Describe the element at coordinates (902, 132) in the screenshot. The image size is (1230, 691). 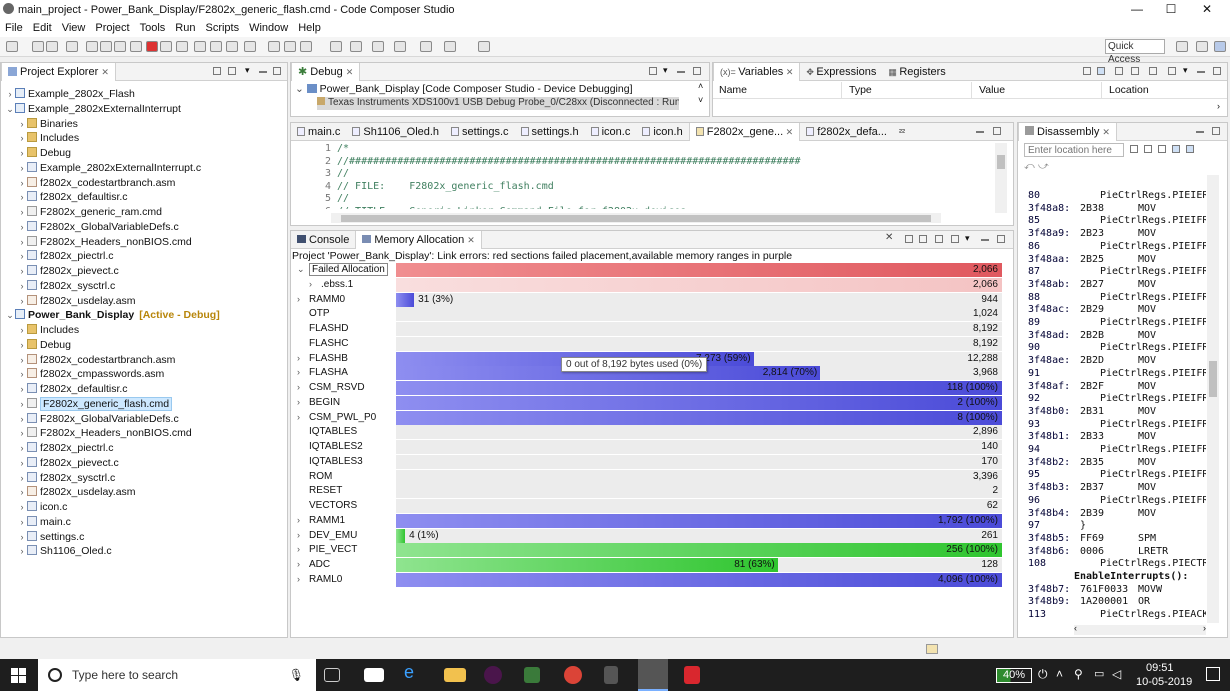
I see `editor-tab-overflow: ²²` at that location.